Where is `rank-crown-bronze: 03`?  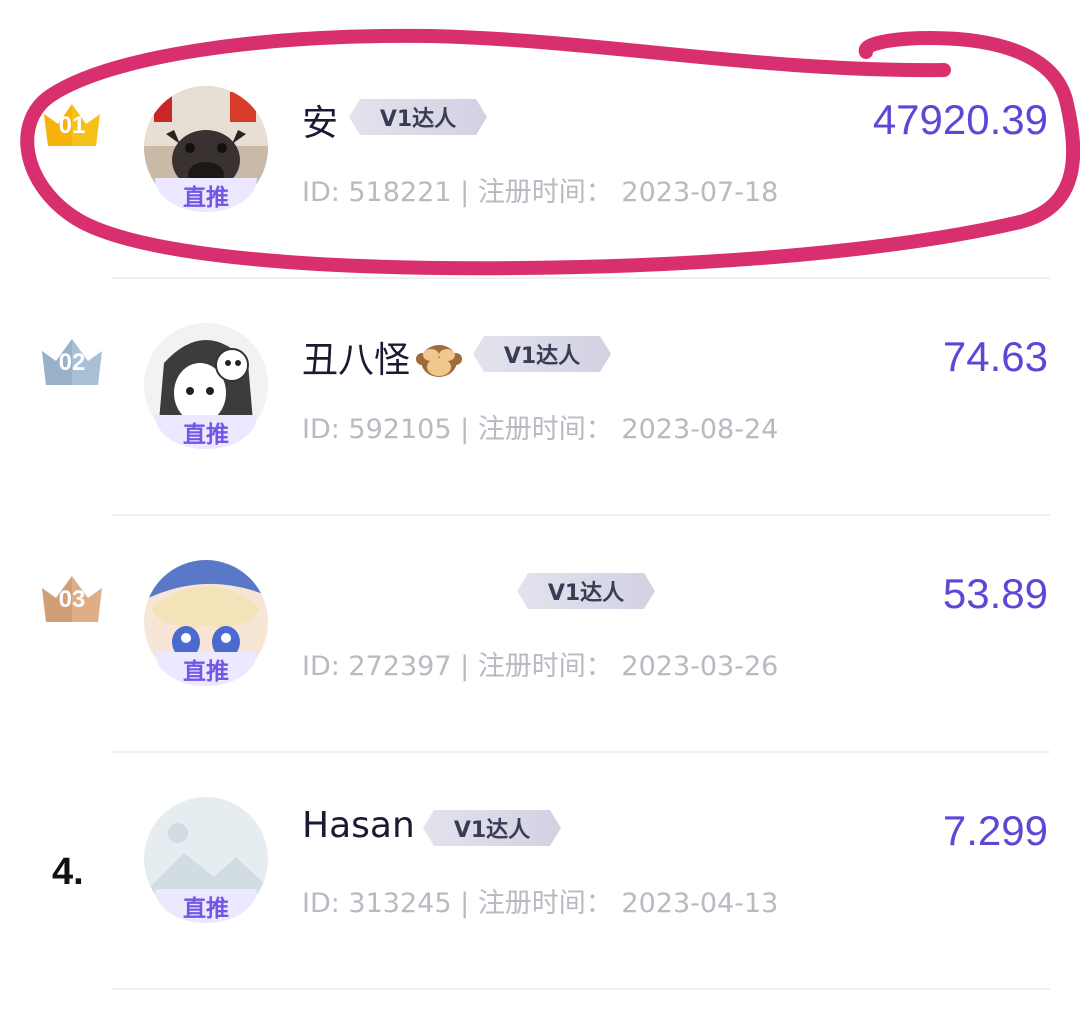
rank-crown-bronze: 03 is located at coordinates (72, 595).